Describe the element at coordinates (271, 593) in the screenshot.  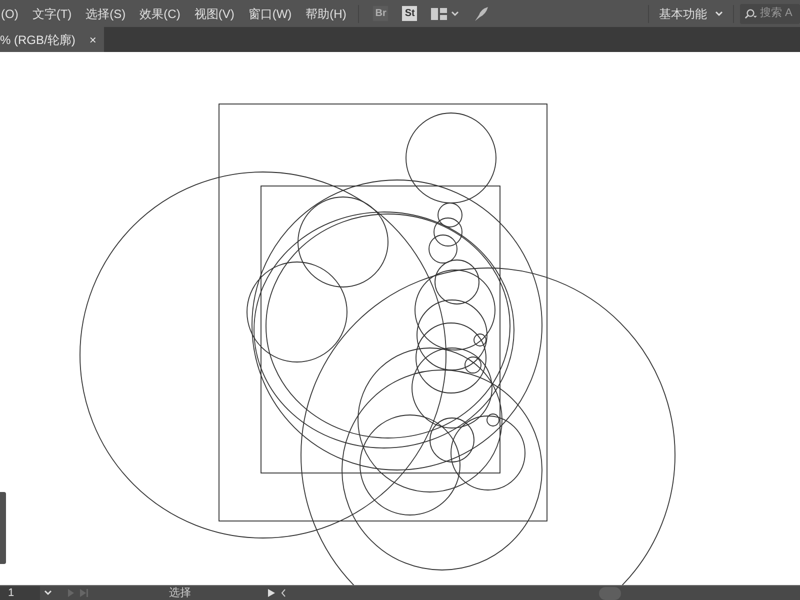
I see `play-icon` at that location.